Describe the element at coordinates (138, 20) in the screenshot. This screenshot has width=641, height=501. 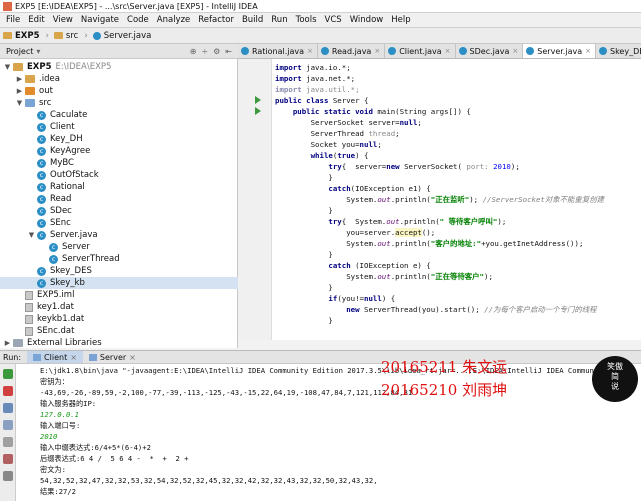
I see `menu-code: Code` at that location.